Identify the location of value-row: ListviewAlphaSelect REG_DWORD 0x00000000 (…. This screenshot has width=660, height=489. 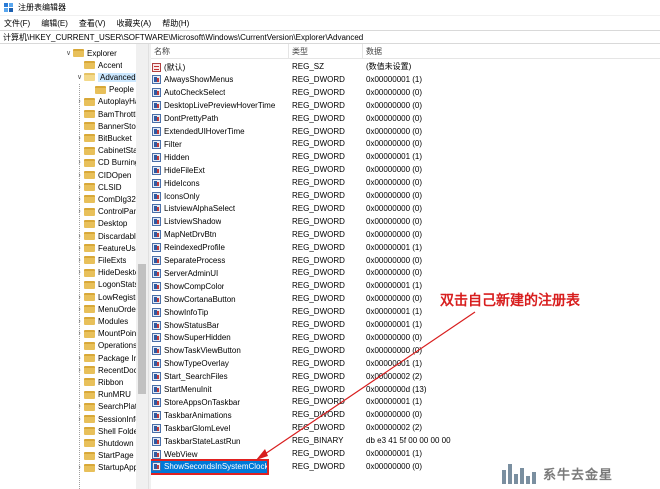
(405, 209).